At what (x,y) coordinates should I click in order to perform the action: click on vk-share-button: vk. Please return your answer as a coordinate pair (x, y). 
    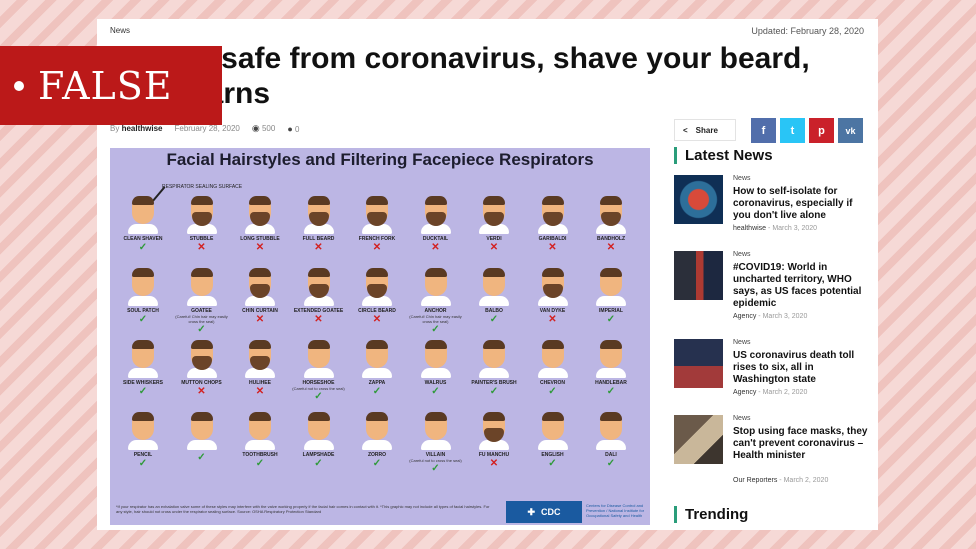
    Looking at the image, I should click on (850, 130).